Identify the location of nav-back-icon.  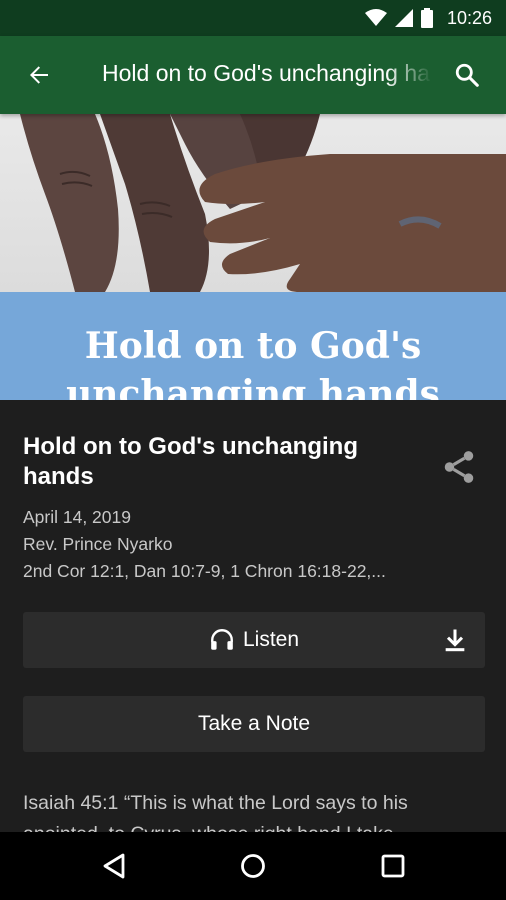
(114, 866).